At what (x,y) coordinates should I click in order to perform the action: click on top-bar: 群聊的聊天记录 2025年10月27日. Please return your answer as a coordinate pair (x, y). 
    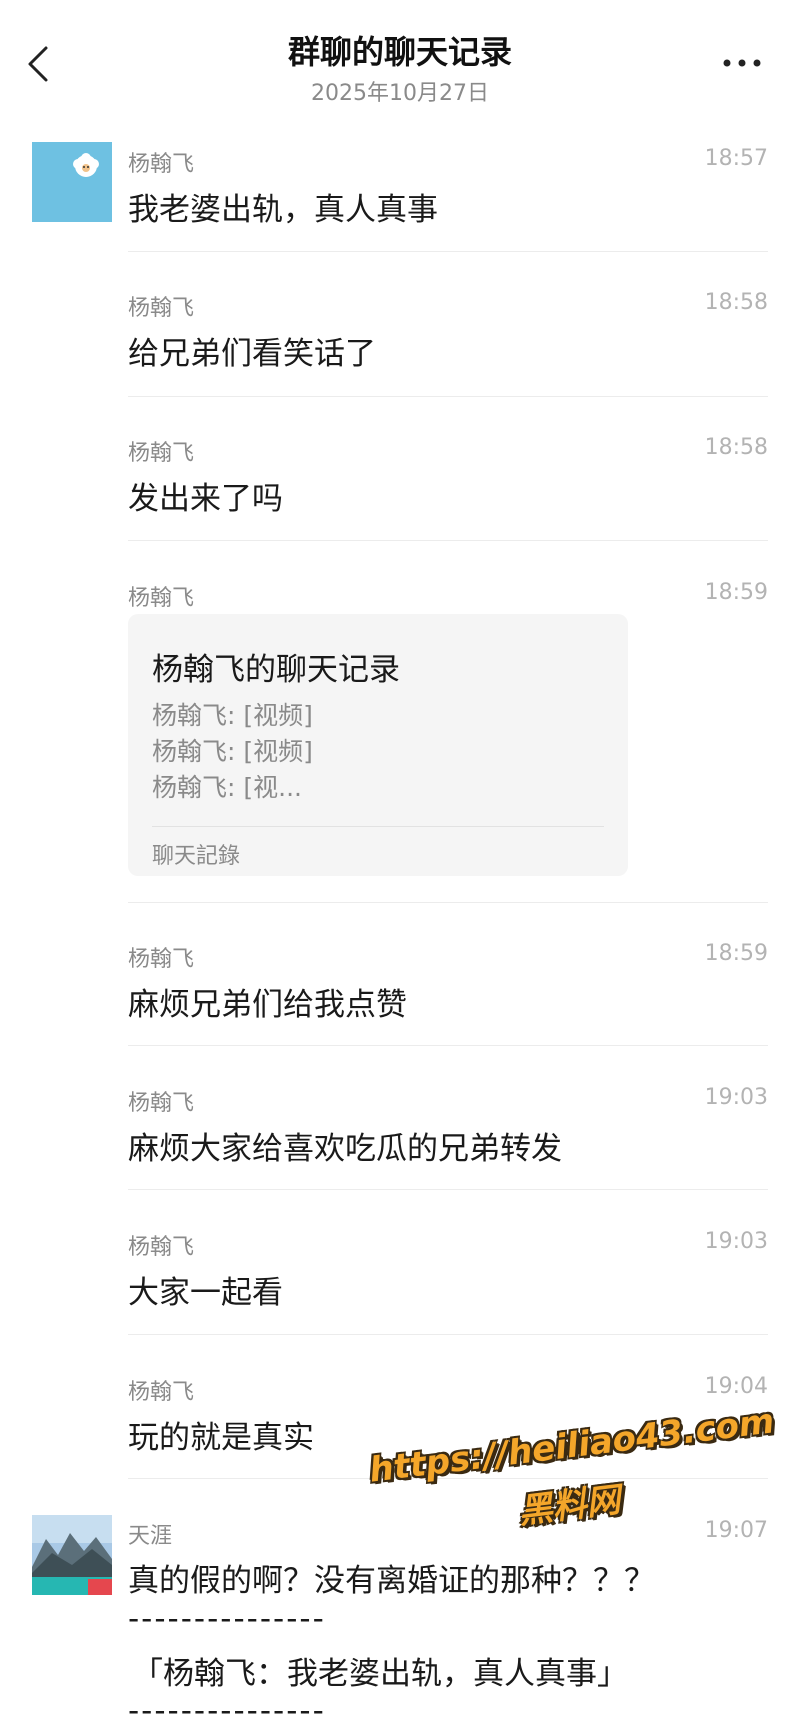
    Looking at the image, I should click on (400, 60).